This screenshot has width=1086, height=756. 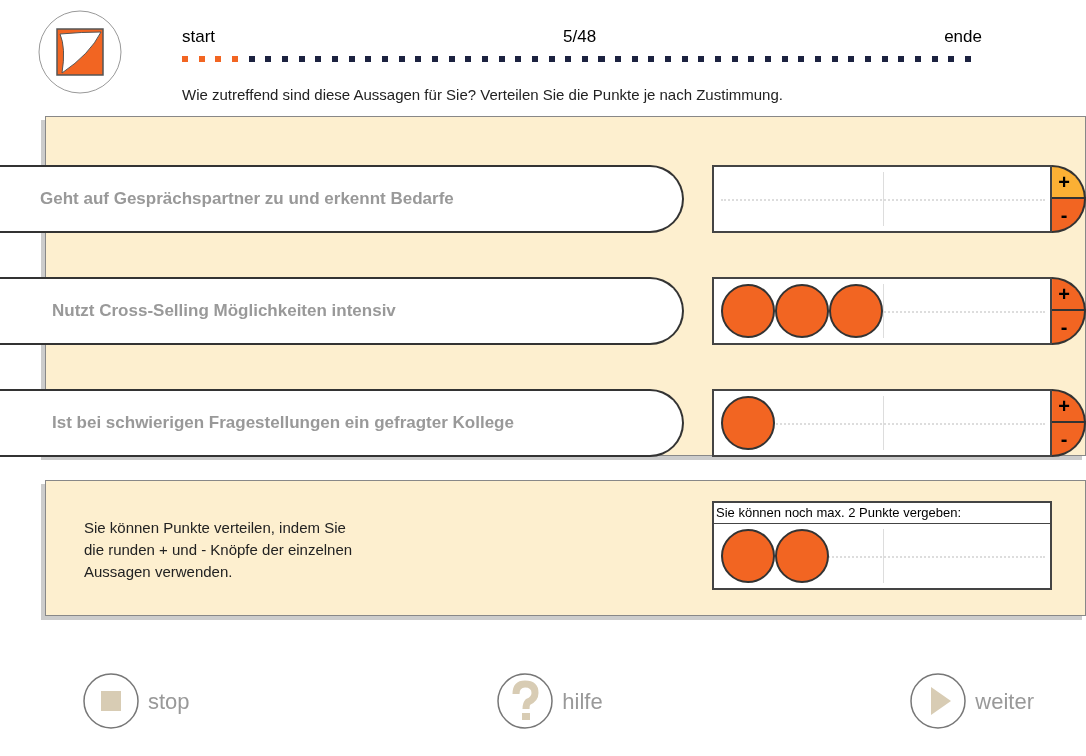 I want to click on instruction-text: Wie zutreffend sind diese Aussagen für Sie? Verteilen Sie die Punkte je nach Zustimmung., so click(x=483, y=94).